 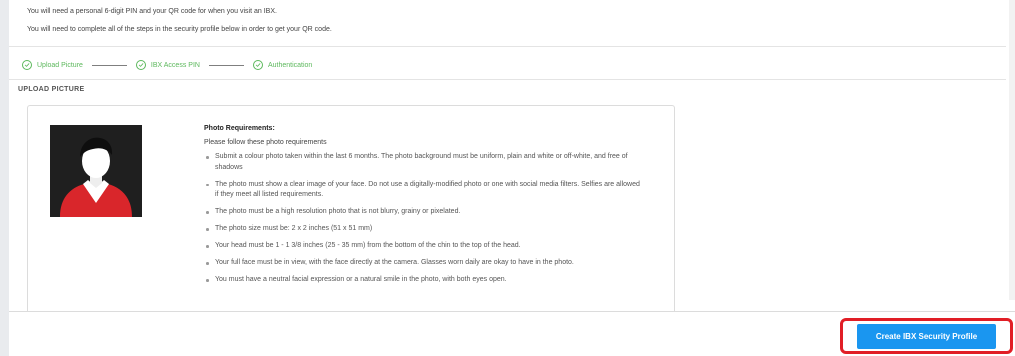 What do you see at coordinates (60, 65) in the screenshot?
I see `step-label: Upload Picture` at bounding box center [60, 65].